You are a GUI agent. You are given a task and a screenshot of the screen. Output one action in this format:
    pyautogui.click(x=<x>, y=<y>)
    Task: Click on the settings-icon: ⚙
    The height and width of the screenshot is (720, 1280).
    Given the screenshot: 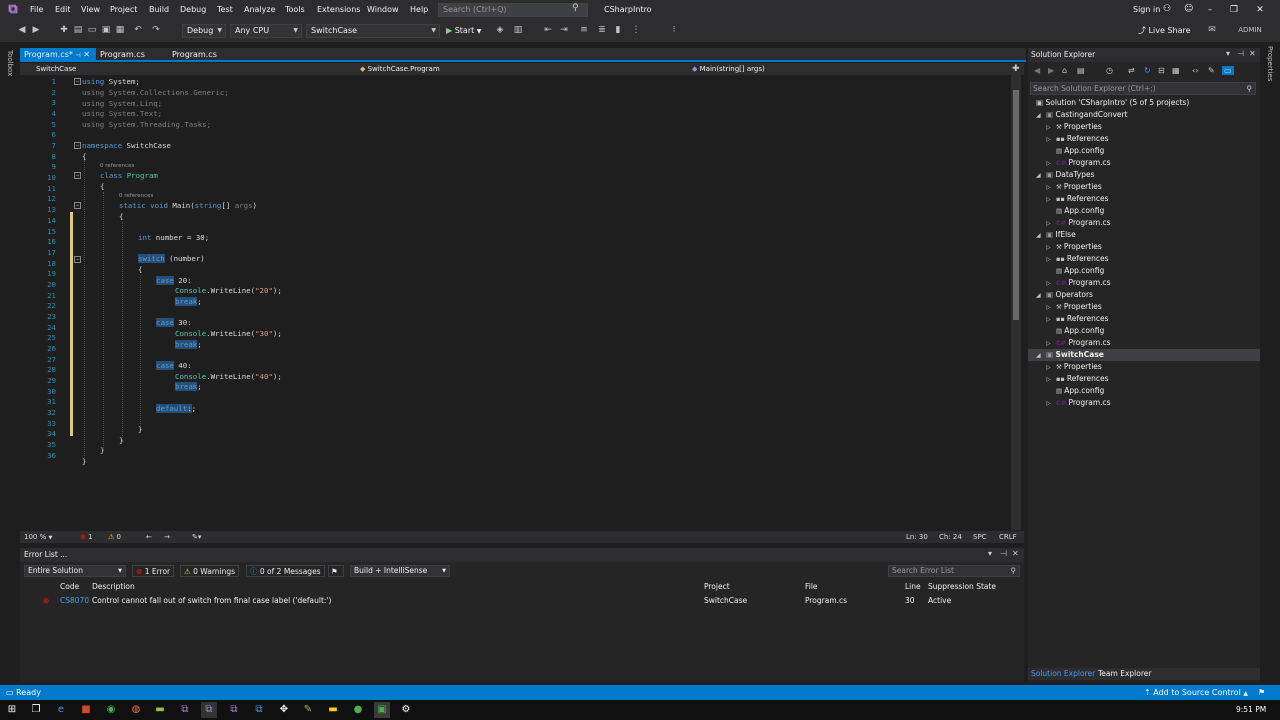 What is the action you would take?
    pyautogui.click(x=406, y=710)
    